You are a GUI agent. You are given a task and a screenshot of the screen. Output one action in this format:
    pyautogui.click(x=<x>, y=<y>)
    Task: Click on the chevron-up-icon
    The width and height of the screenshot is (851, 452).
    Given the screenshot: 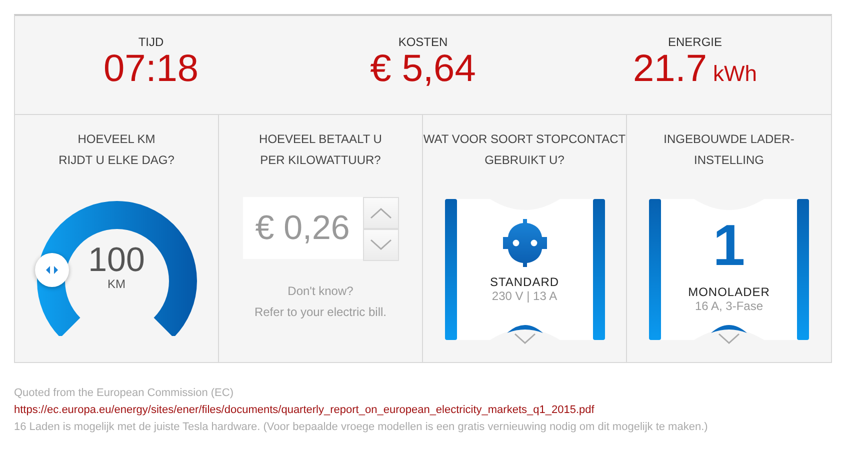 What is the action you would take?
    pyautogui.click(x=381, y=213)
    